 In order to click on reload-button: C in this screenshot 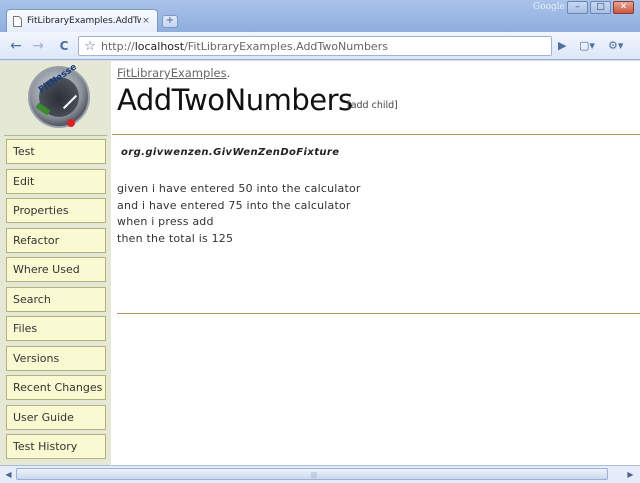, I will do `click(64, 46)`.